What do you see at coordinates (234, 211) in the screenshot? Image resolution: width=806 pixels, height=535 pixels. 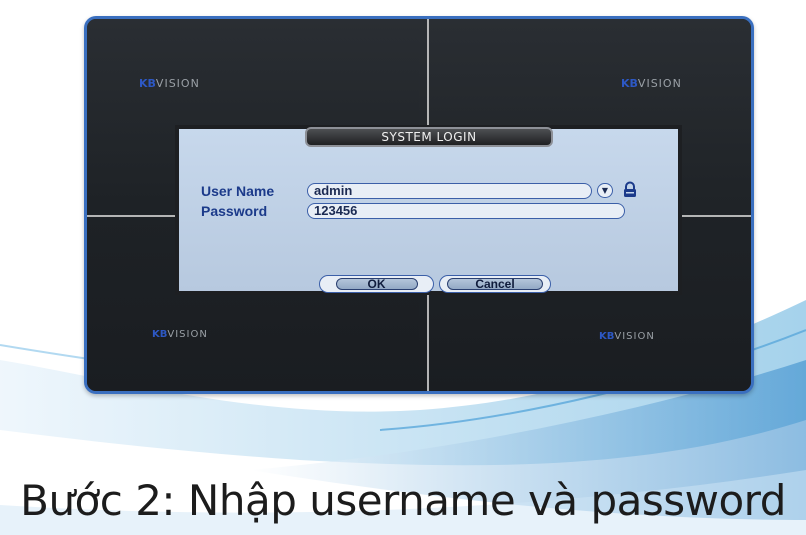 I see `password-label: Password` at bounding box center [234, 211].